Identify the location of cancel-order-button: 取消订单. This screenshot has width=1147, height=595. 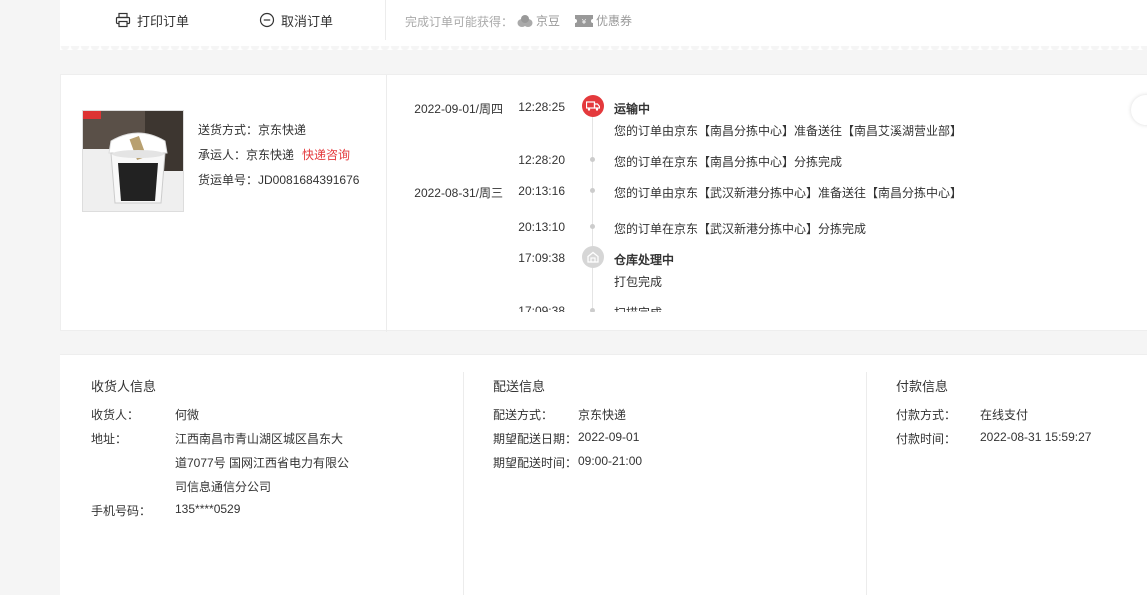
(296, 20).